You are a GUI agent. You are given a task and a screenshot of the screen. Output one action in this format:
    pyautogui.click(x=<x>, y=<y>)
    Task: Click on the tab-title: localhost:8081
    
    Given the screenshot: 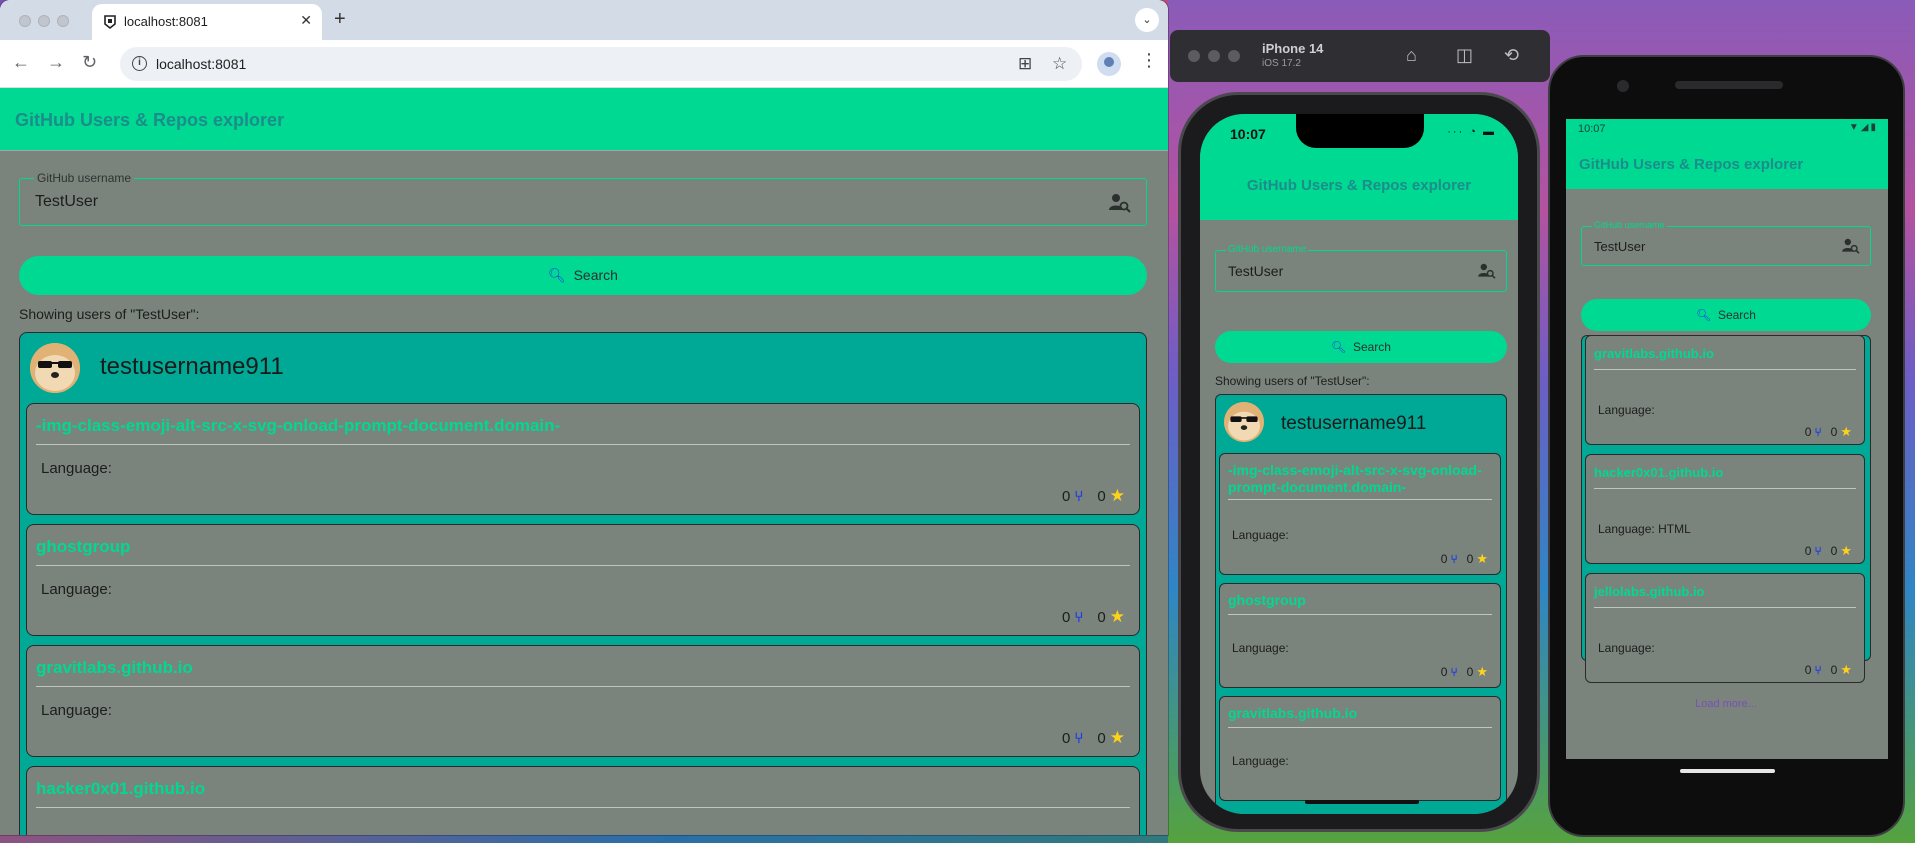 What is the action you would take?
    pyautogui.click(x=166, y=21)
    